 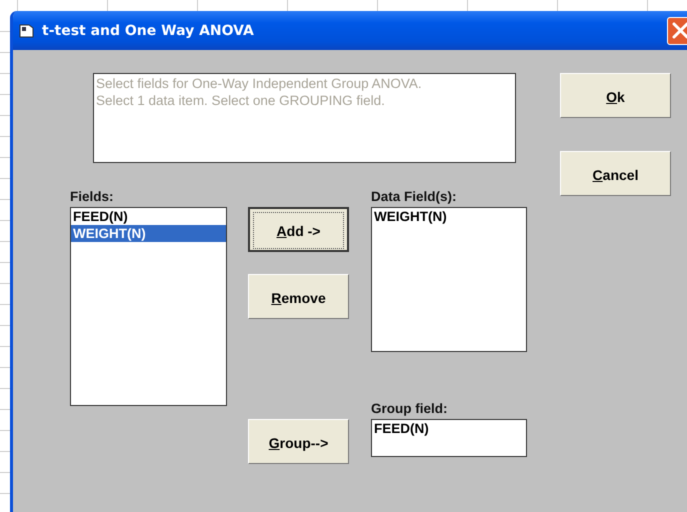 I want to click on instruction-text: Select fields for One-Way Independent Group ANOVA., so click(x=259, y=83).